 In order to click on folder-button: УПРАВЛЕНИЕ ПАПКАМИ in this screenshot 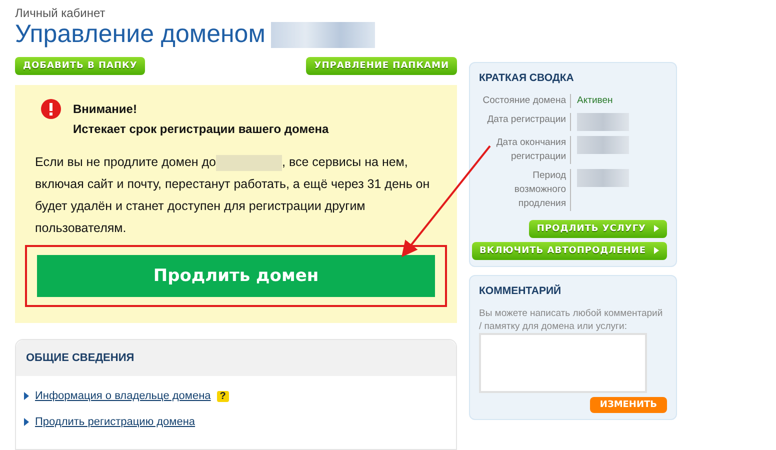, I will do `click(381, 66)`.